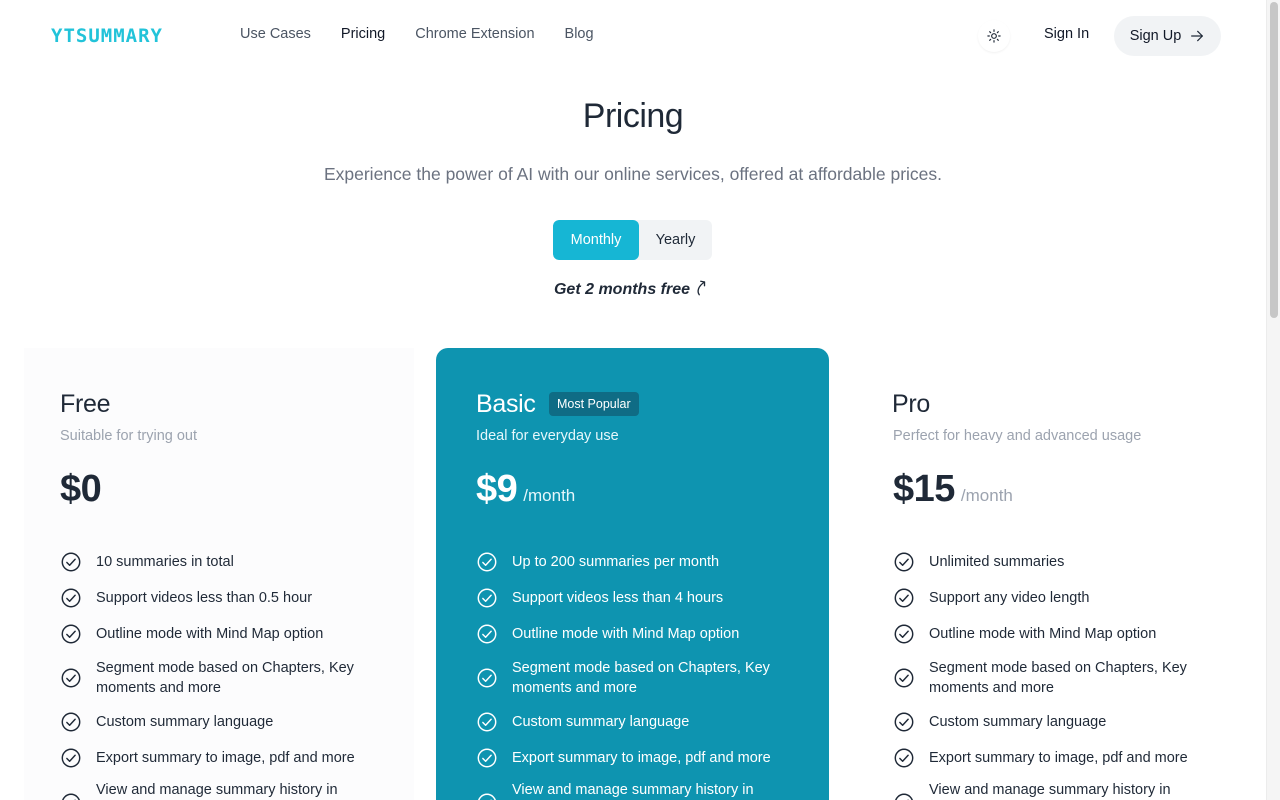 The image size is (1280, 800). Describe the element at coordinates (911, 404) in the screenshot. I see `plan-name: Pro` at that location.